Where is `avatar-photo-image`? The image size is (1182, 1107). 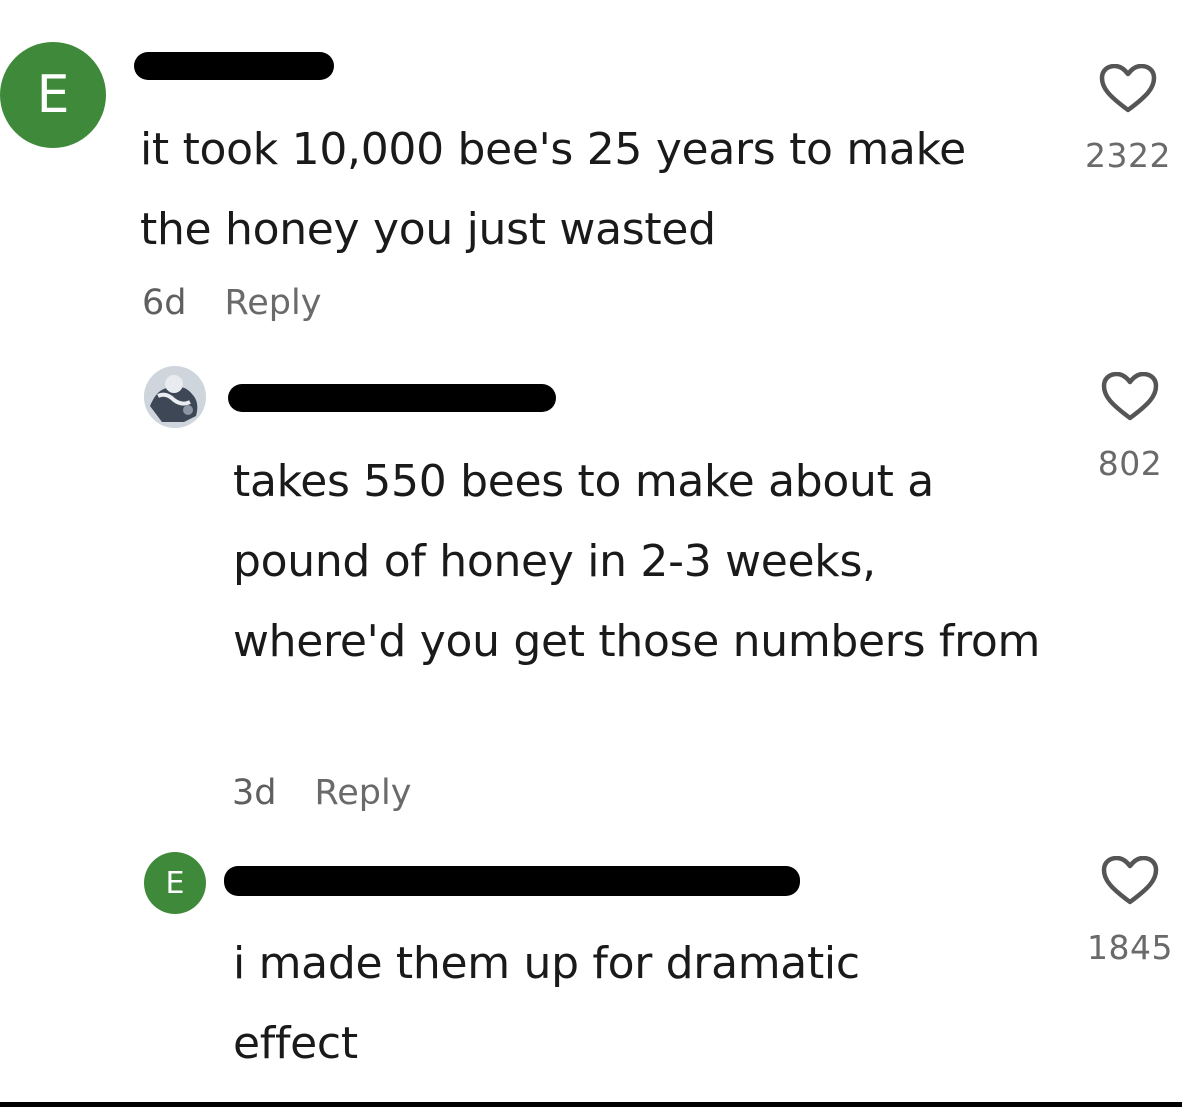
avatar-photo-image is located at coordinates (175, 397).